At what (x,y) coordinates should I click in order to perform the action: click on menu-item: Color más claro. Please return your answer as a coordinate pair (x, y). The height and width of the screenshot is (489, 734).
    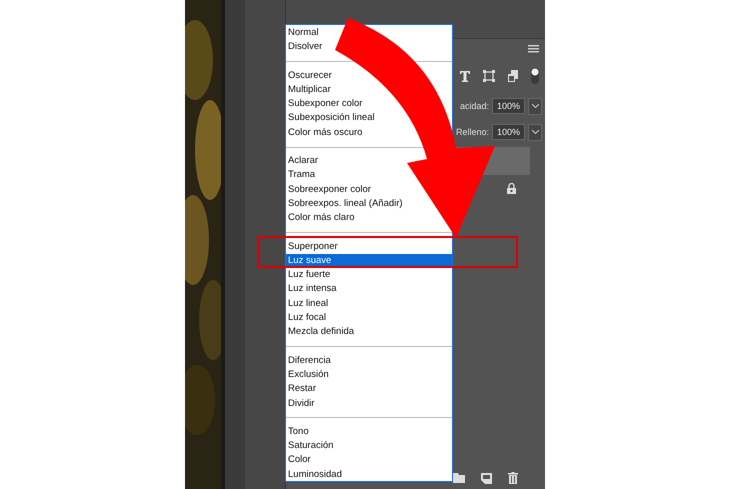
    Looking at the image, I should click on (320, 218).